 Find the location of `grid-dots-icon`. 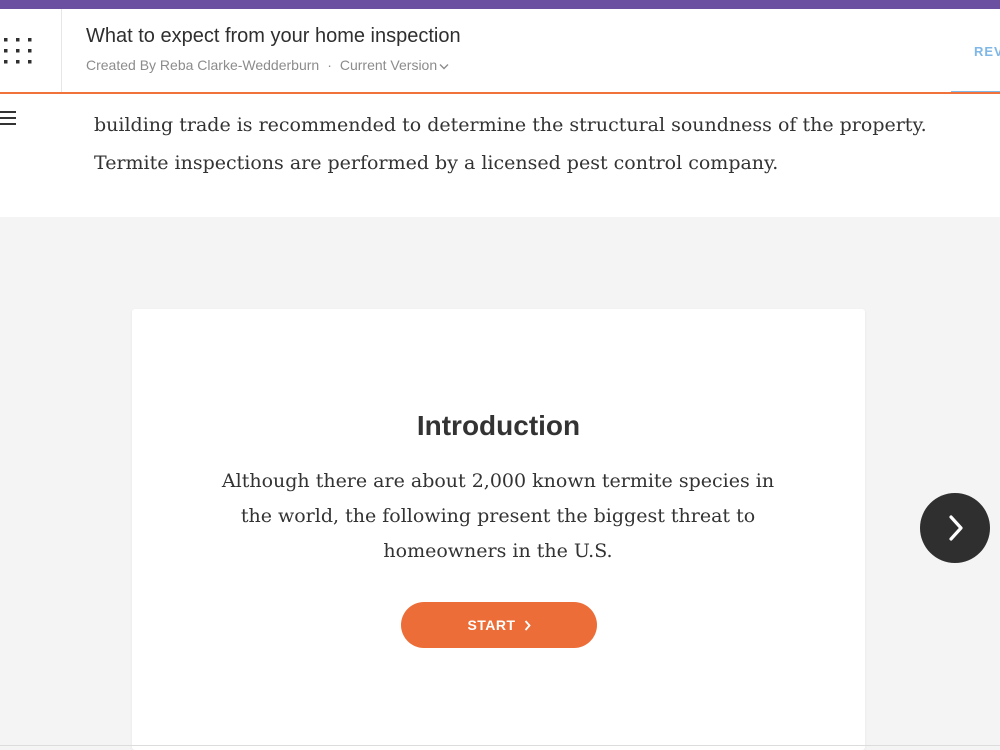

grid-dots-icon is located at coordinates (18, 51).